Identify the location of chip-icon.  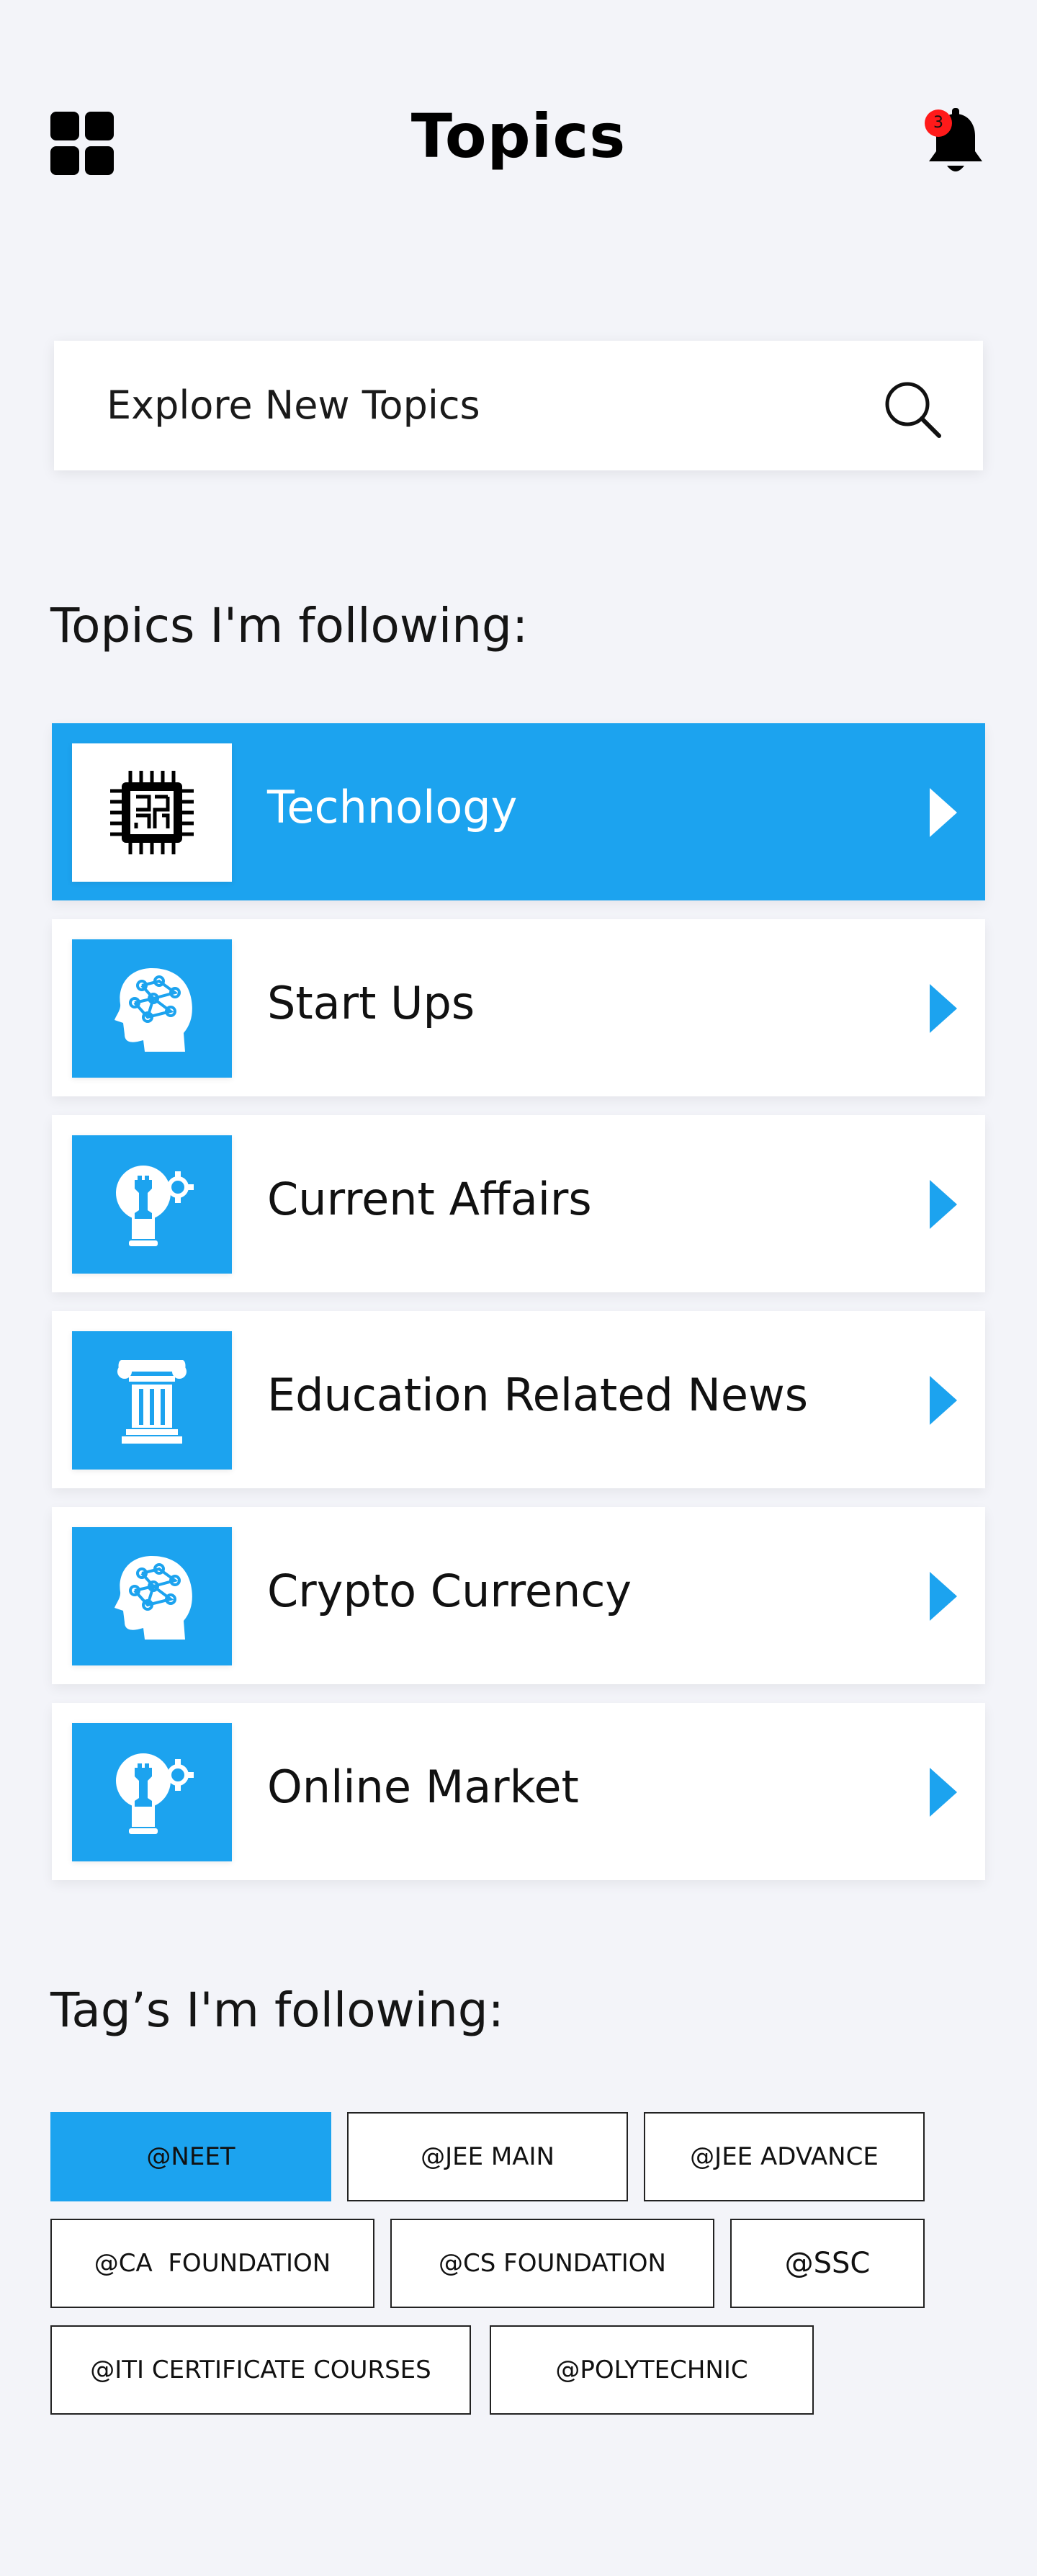
(152, 812).